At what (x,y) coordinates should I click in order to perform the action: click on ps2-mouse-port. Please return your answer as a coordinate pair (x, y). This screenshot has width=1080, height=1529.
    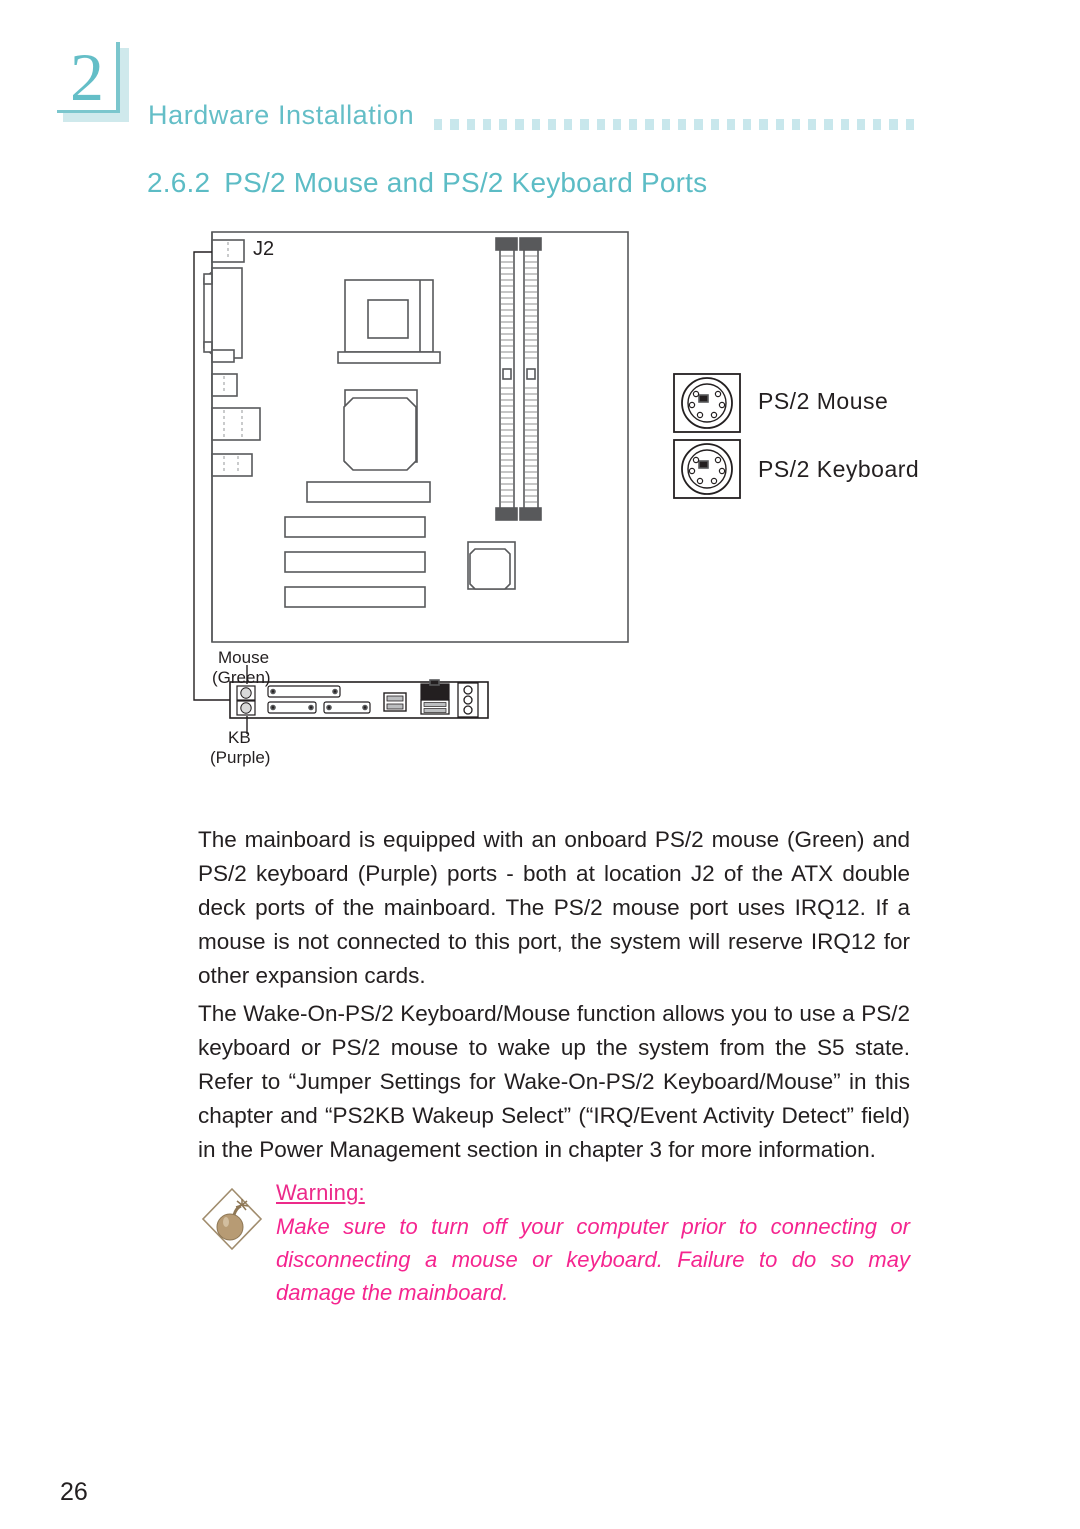
    Looking at the image, I should click on (246, 693).